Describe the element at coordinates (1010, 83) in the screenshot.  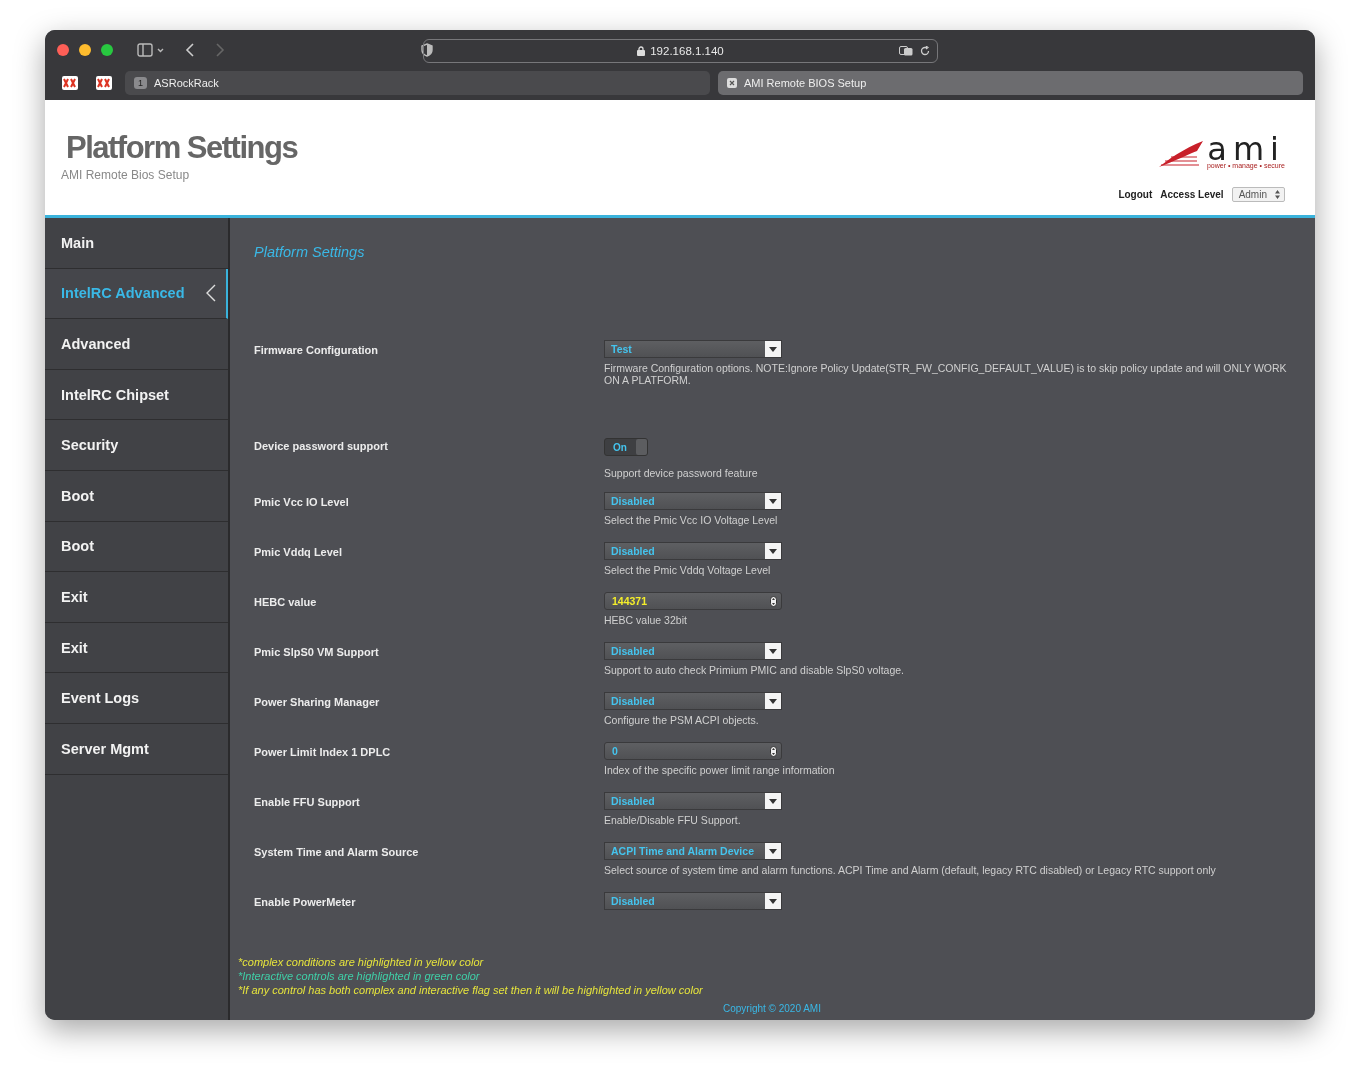
I see `browser-tab: AMI Remote BIOS Setup` at that location.